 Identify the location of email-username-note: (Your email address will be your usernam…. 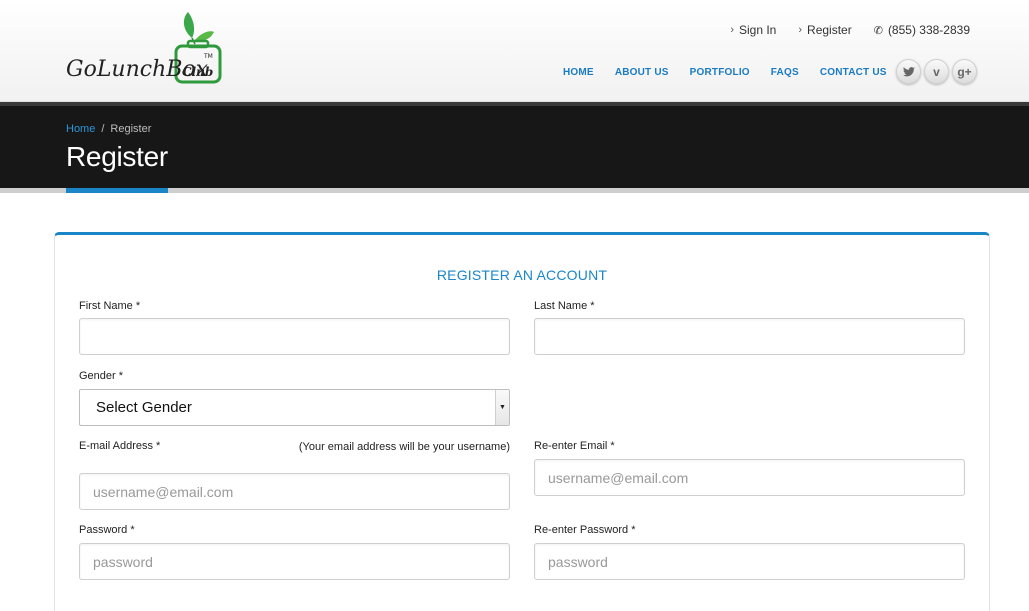
(404, 447).